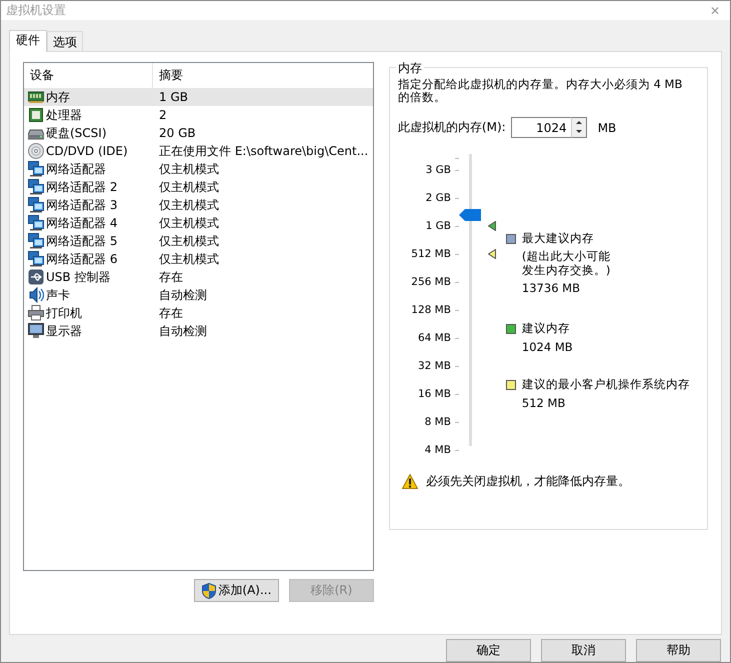 This screenshot has height=663, width=731. I want to click on legend-title: 建议内存, so click(546, 328).